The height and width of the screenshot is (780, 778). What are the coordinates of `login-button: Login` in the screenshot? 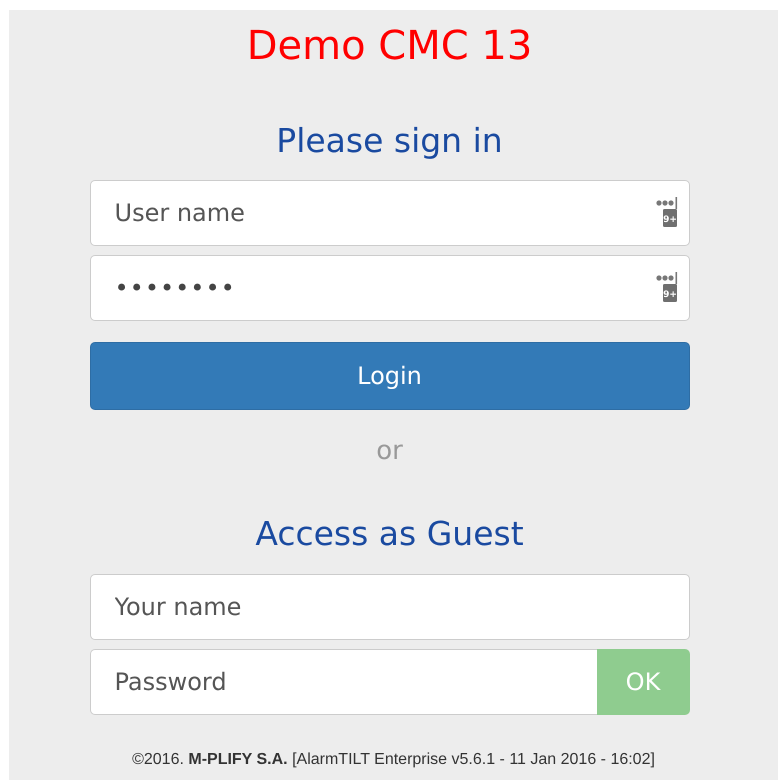 It's located at (390, 376).